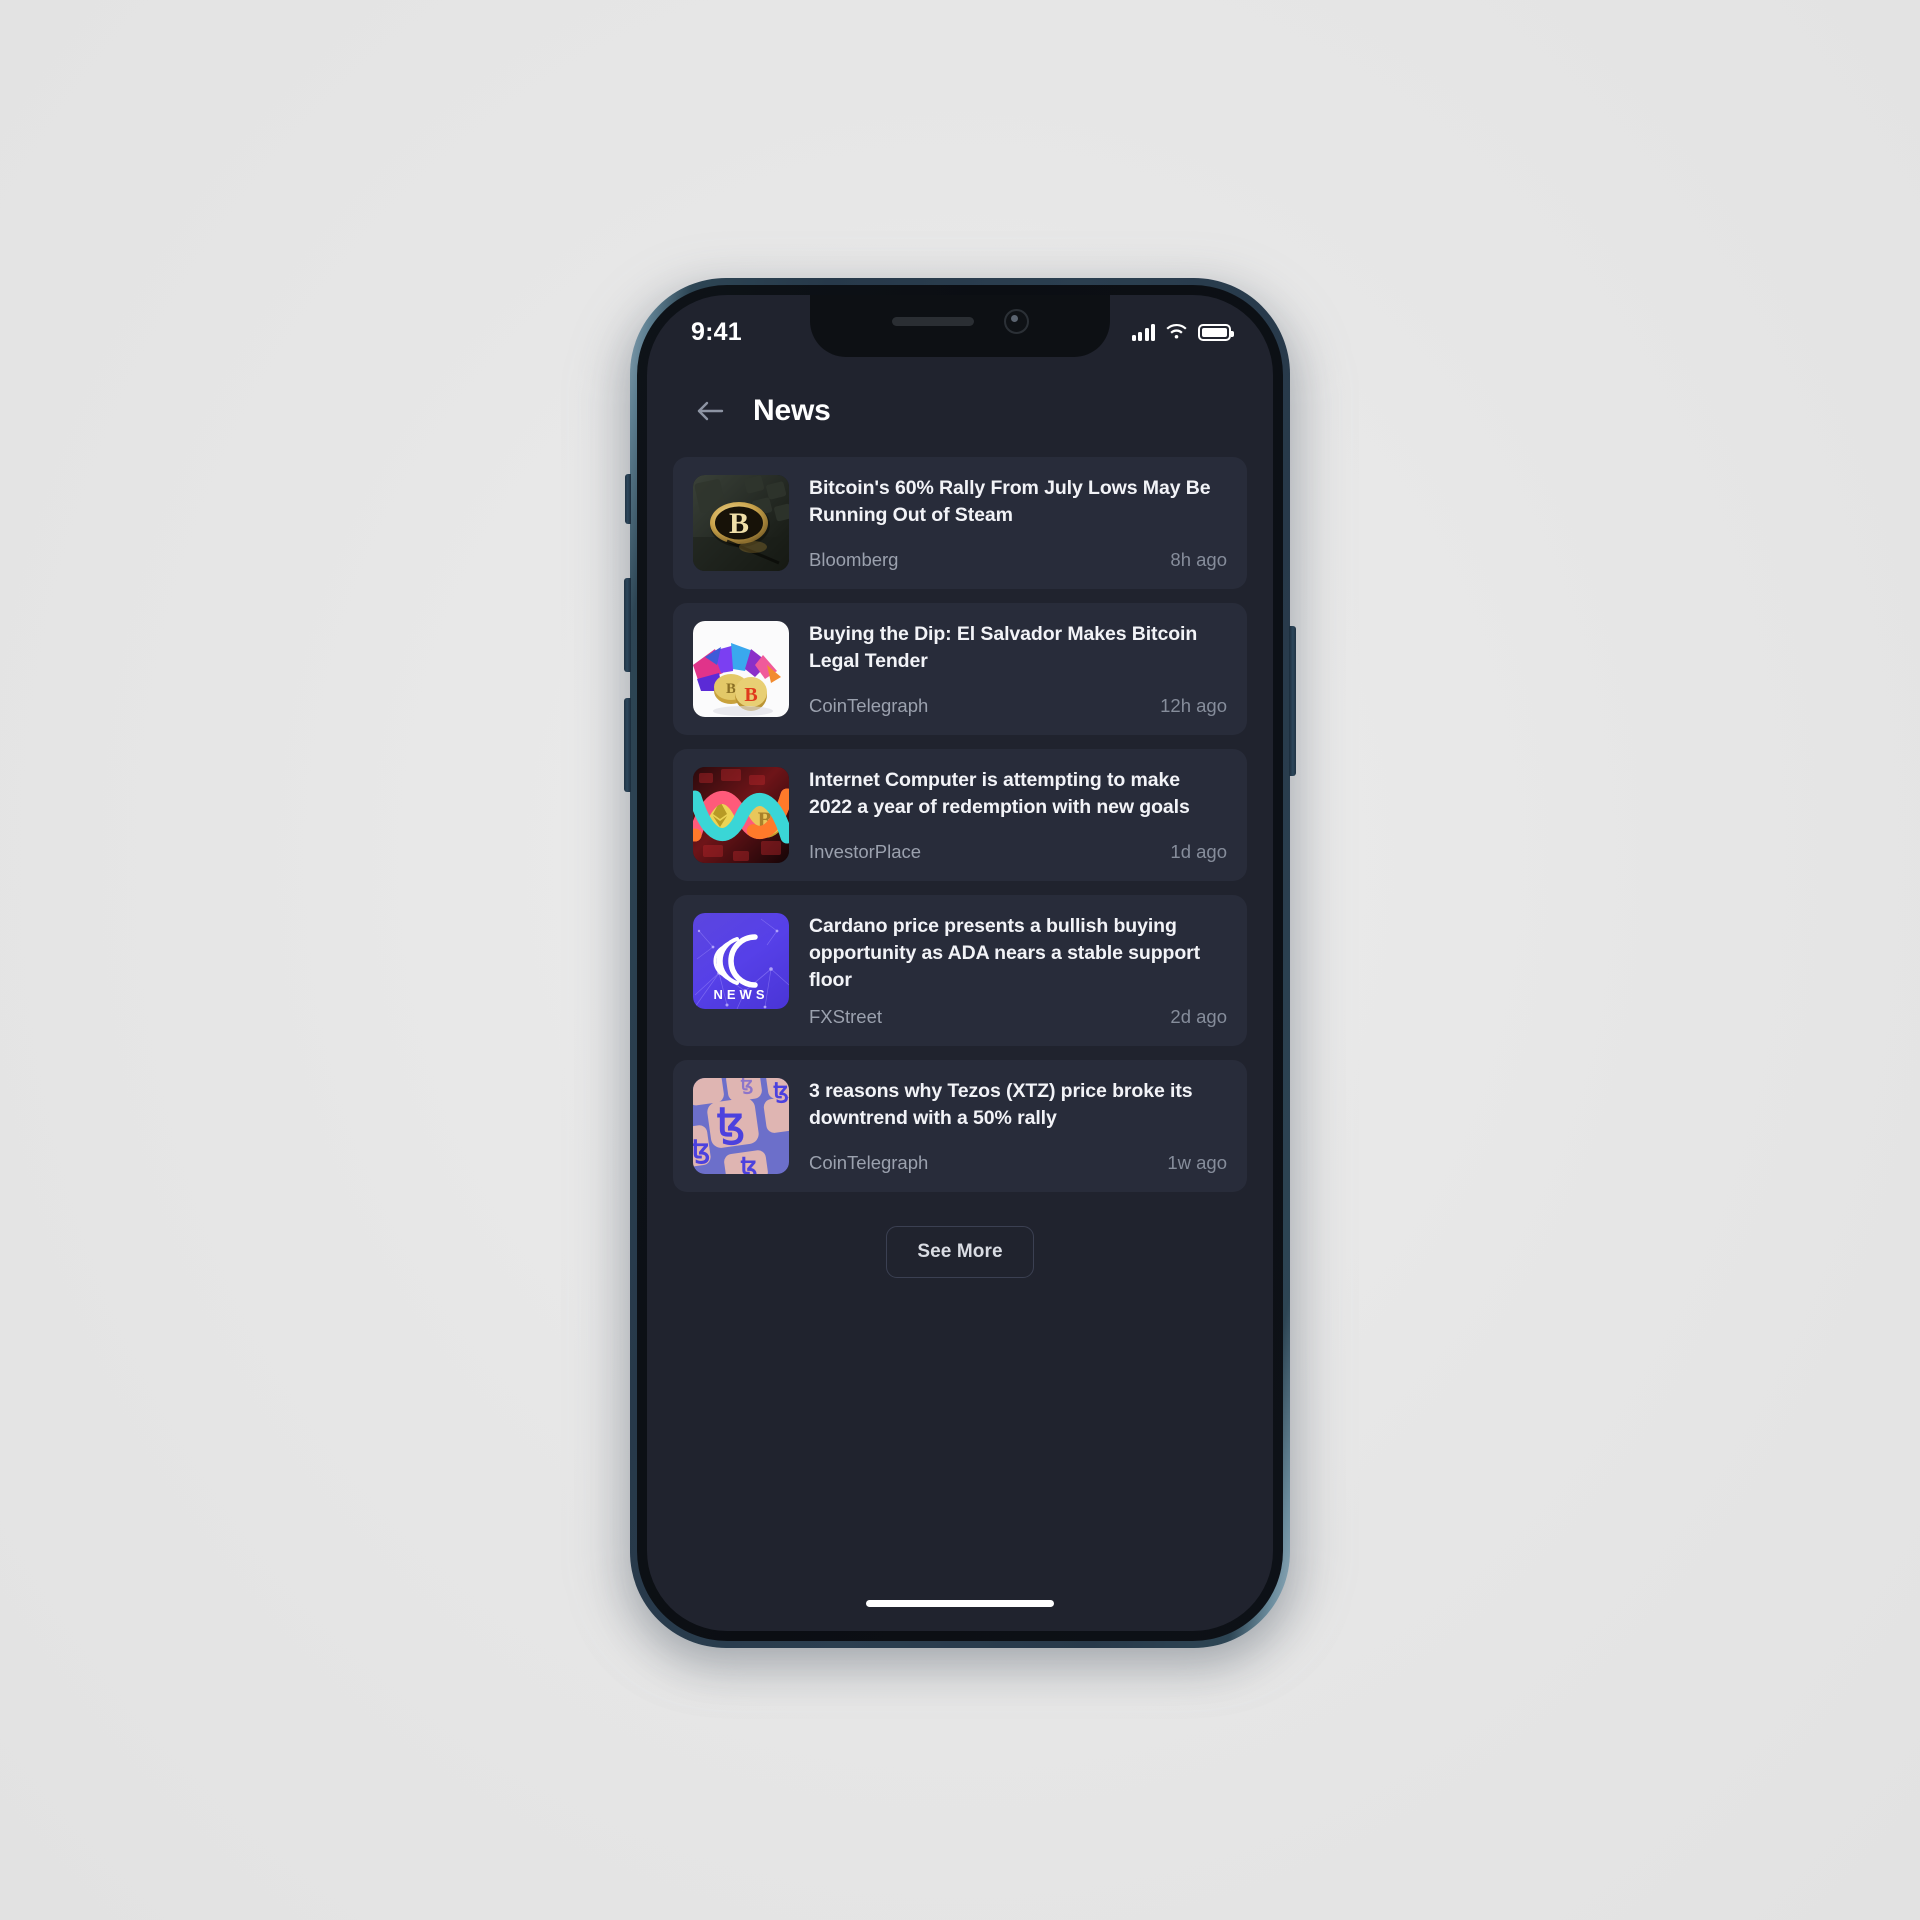 The image size is (1920, 1920). I want to click on back-button, so click(711, 411).